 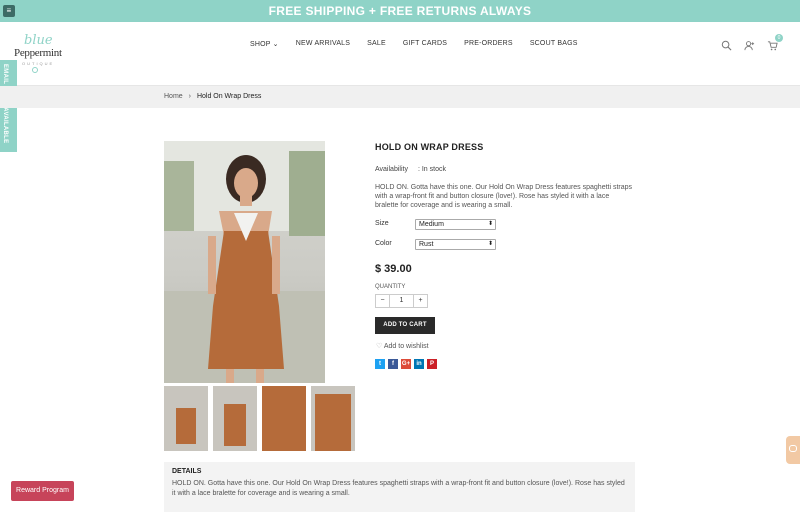 What do you see at coordinates (455, 224) in the screenshot?
I see `size-select: Medium ⬍` at bounding box center [455, 224].